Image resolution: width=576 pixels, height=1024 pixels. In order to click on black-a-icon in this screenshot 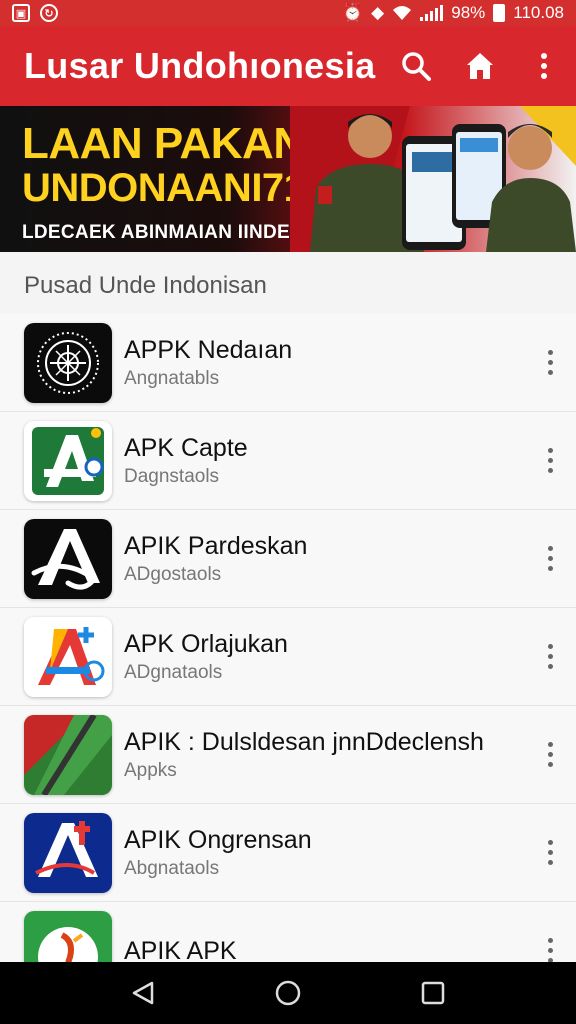, I will do `click(68, 558)`.